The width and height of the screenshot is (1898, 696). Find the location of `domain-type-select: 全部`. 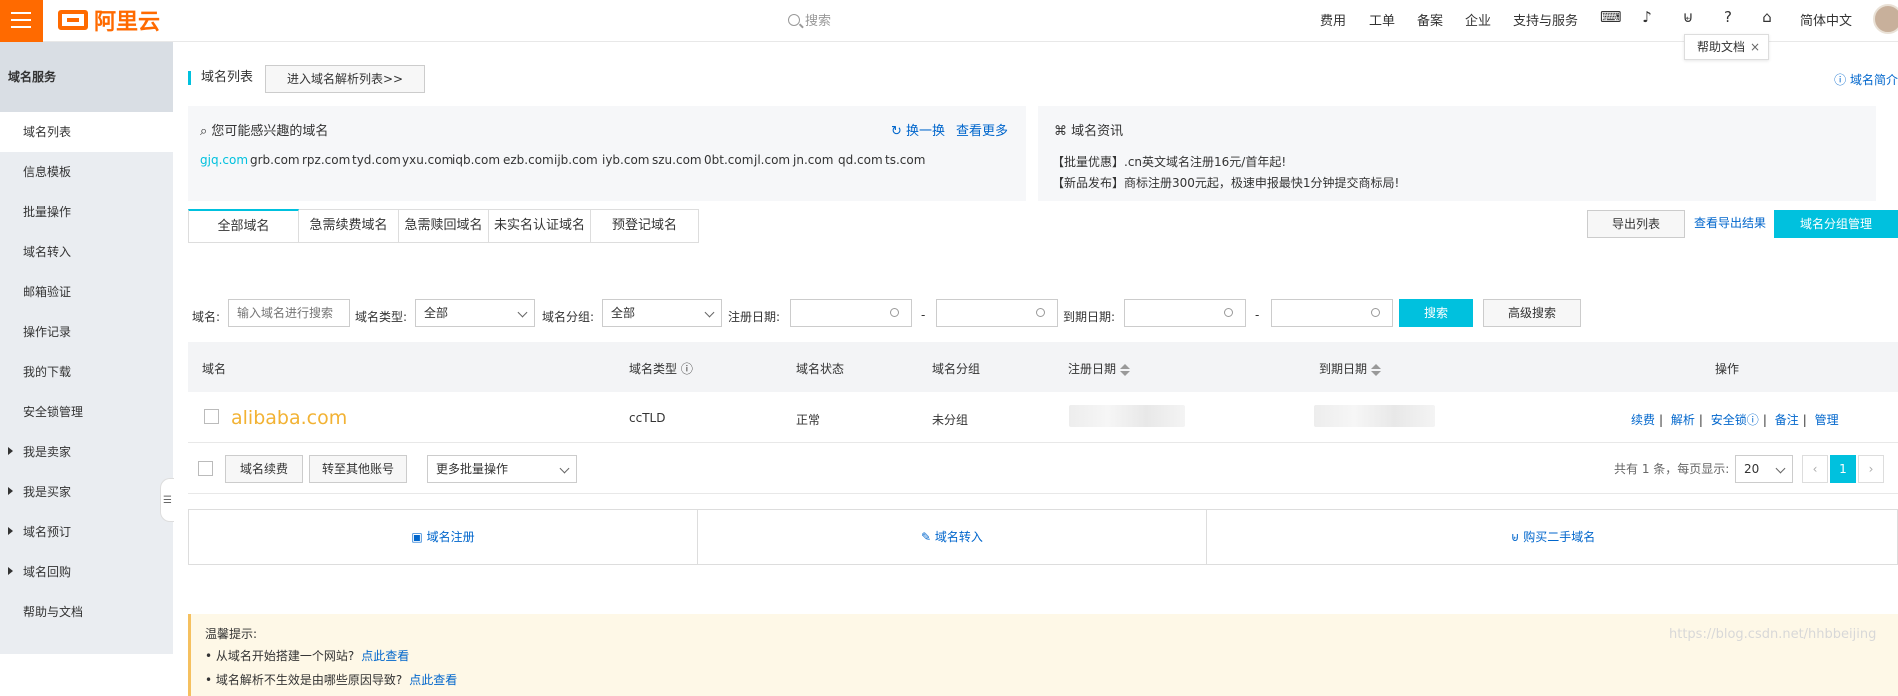

domain-type-select: 全部 is located at coordinates (475, 313).